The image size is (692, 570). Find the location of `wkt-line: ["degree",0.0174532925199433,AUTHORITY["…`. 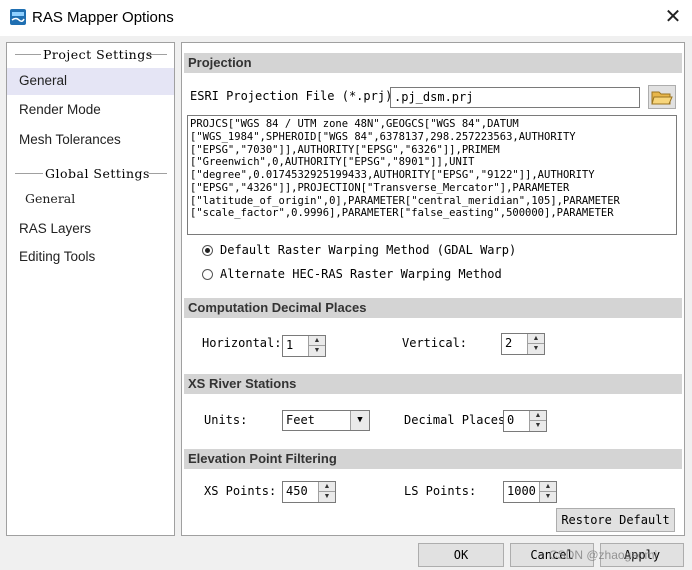

wkt-line: ["degree",0.0174532925199433,AUTHORITY["… is located at coordinates (392, 175).